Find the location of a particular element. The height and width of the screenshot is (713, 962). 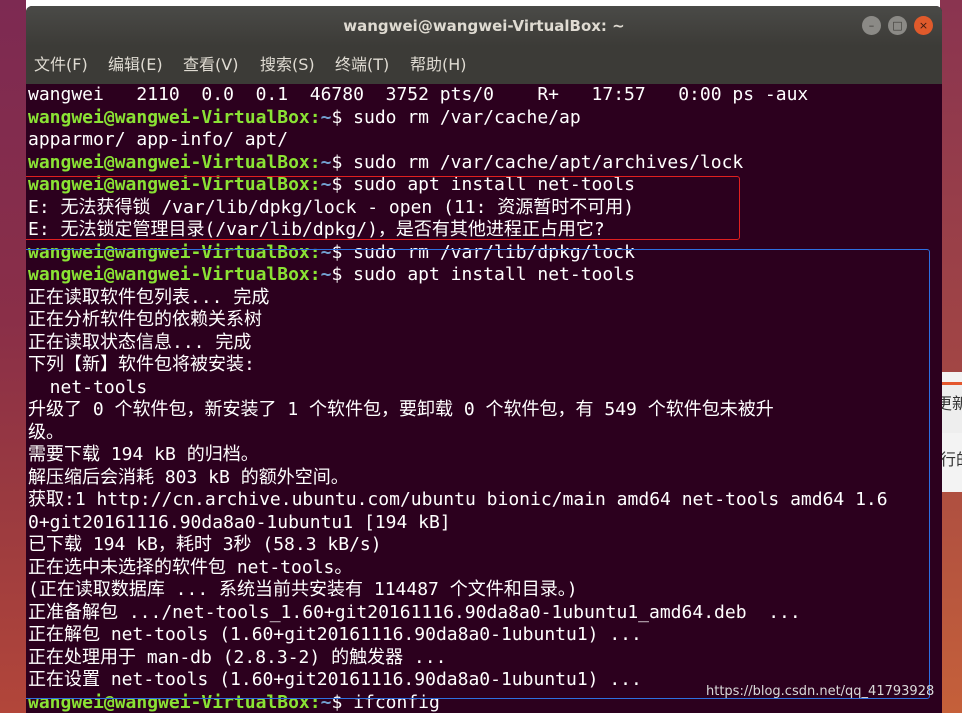

menu-edit: 编辑(E) is located at coordinates (135, 65).